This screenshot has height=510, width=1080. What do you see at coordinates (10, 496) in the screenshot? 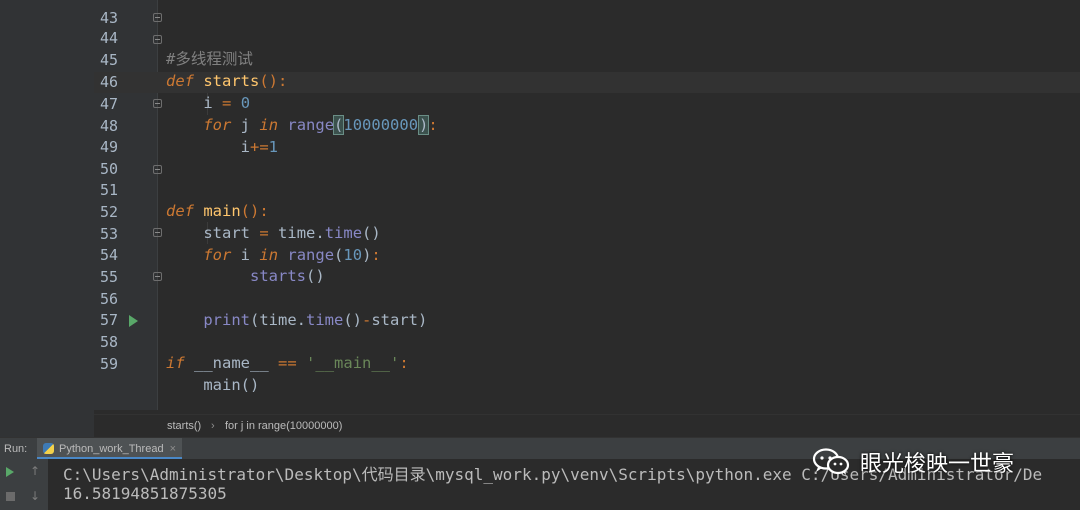
I see `stop-icon` at bounding box center [10, 496].